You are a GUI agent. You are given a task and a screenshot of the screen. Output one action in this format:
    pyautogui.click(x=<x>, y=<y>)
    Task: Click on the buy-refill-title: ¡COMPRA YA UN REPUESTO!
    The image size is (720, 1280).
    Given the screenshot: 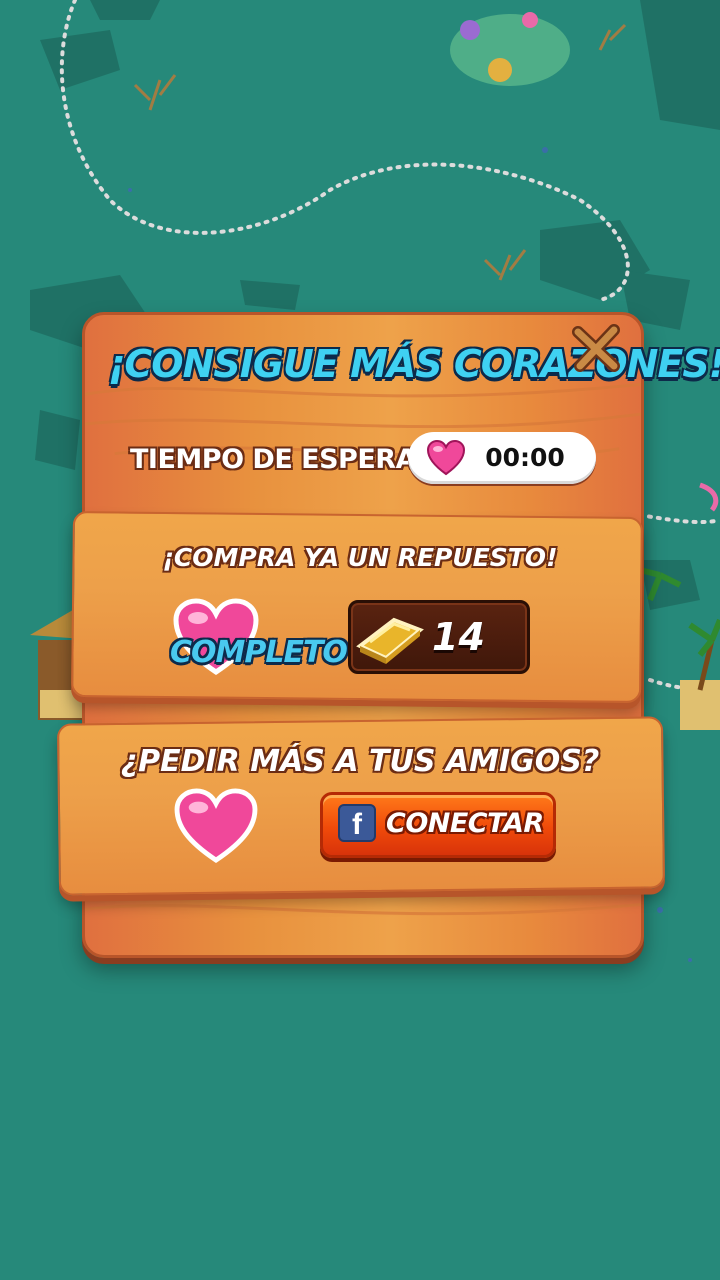 What is the action you would take?
    pyautogui.click(x=360, y=557)
    